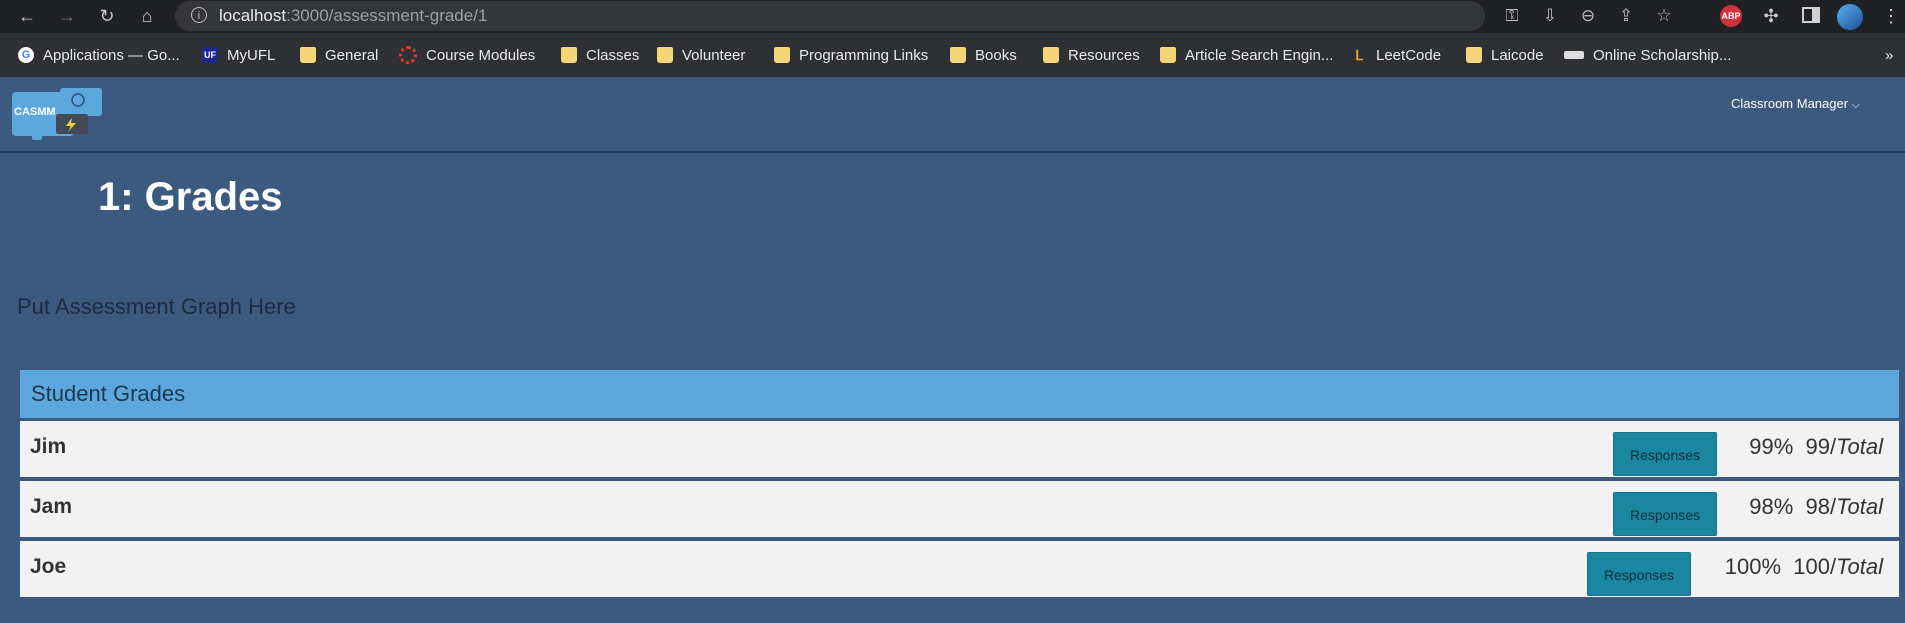 The height and width of the screenshot is (623, 1905). I want to click on student-grades-header: Student Grades, so click(959, 394).